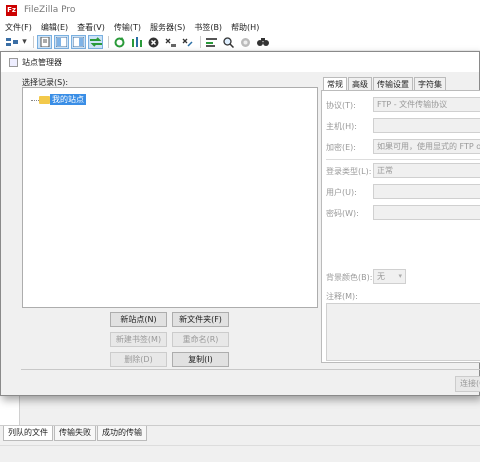  What do you see at coordinates (403, 332) in the screenshot?
I see `comments-textarea` at bounding box center [403, 332].